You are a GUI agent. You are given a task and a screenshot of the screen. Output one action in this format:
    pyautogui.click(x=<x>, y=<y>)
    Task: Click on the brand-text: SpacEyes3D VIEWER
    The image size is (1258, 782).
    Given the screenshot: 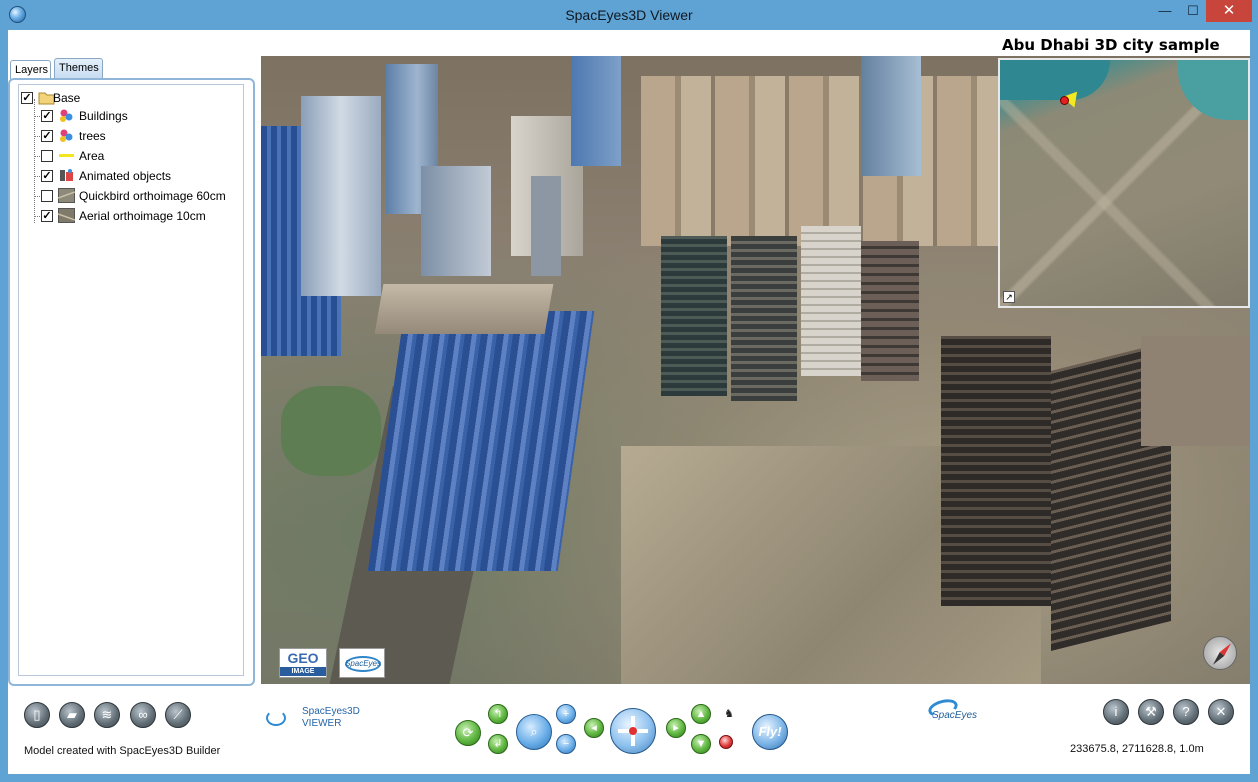 What is the action you would take?
    pyautogui.click(x=331, y=718)
    